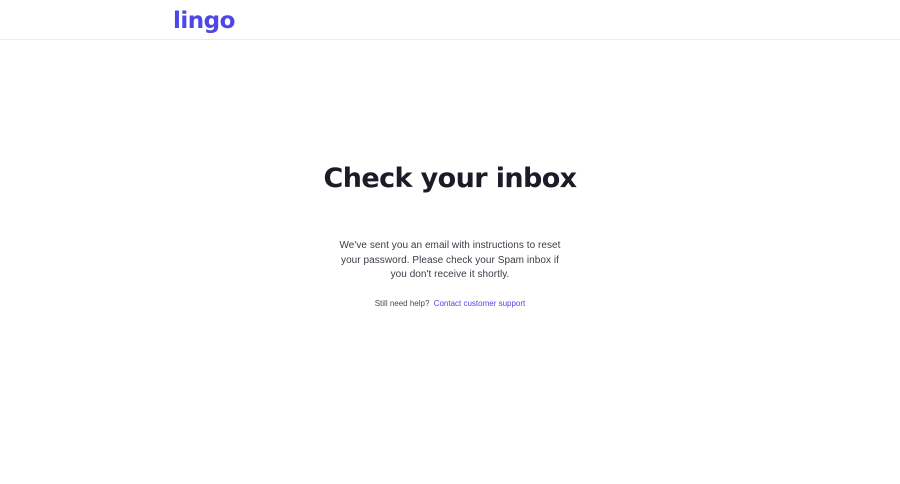  I want to click on page-title: Check your inbox, so click(450, 178).